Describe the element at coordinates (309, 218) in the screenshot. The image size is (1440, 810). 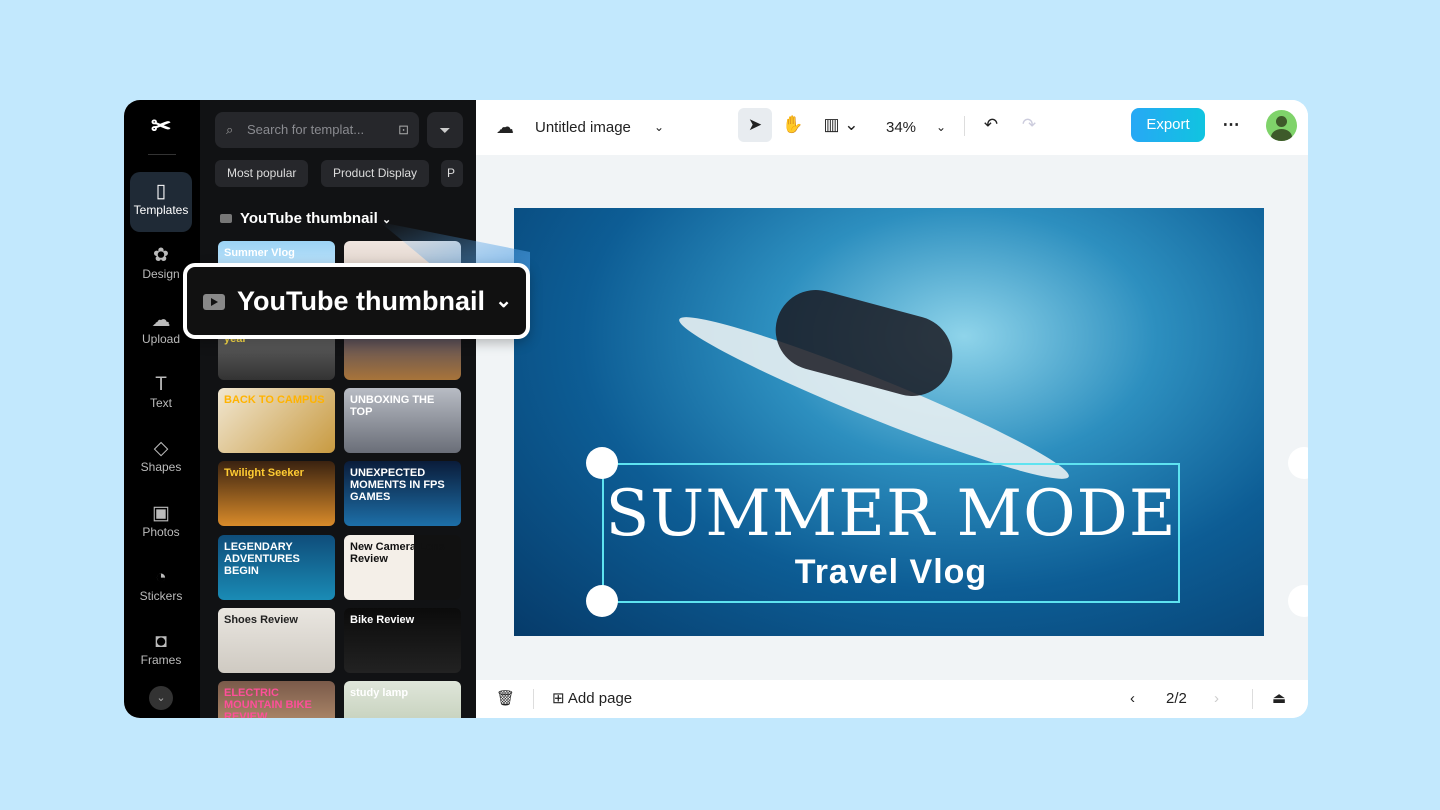
I see `section-label: YouTube thumbnail` at that location.